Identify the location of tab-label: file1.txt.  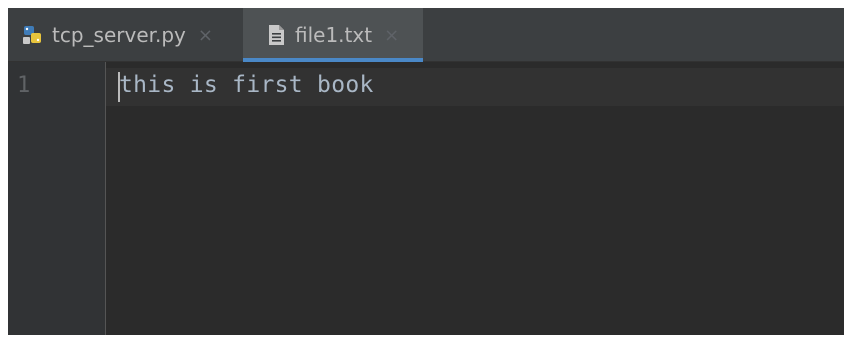
(334, 35).